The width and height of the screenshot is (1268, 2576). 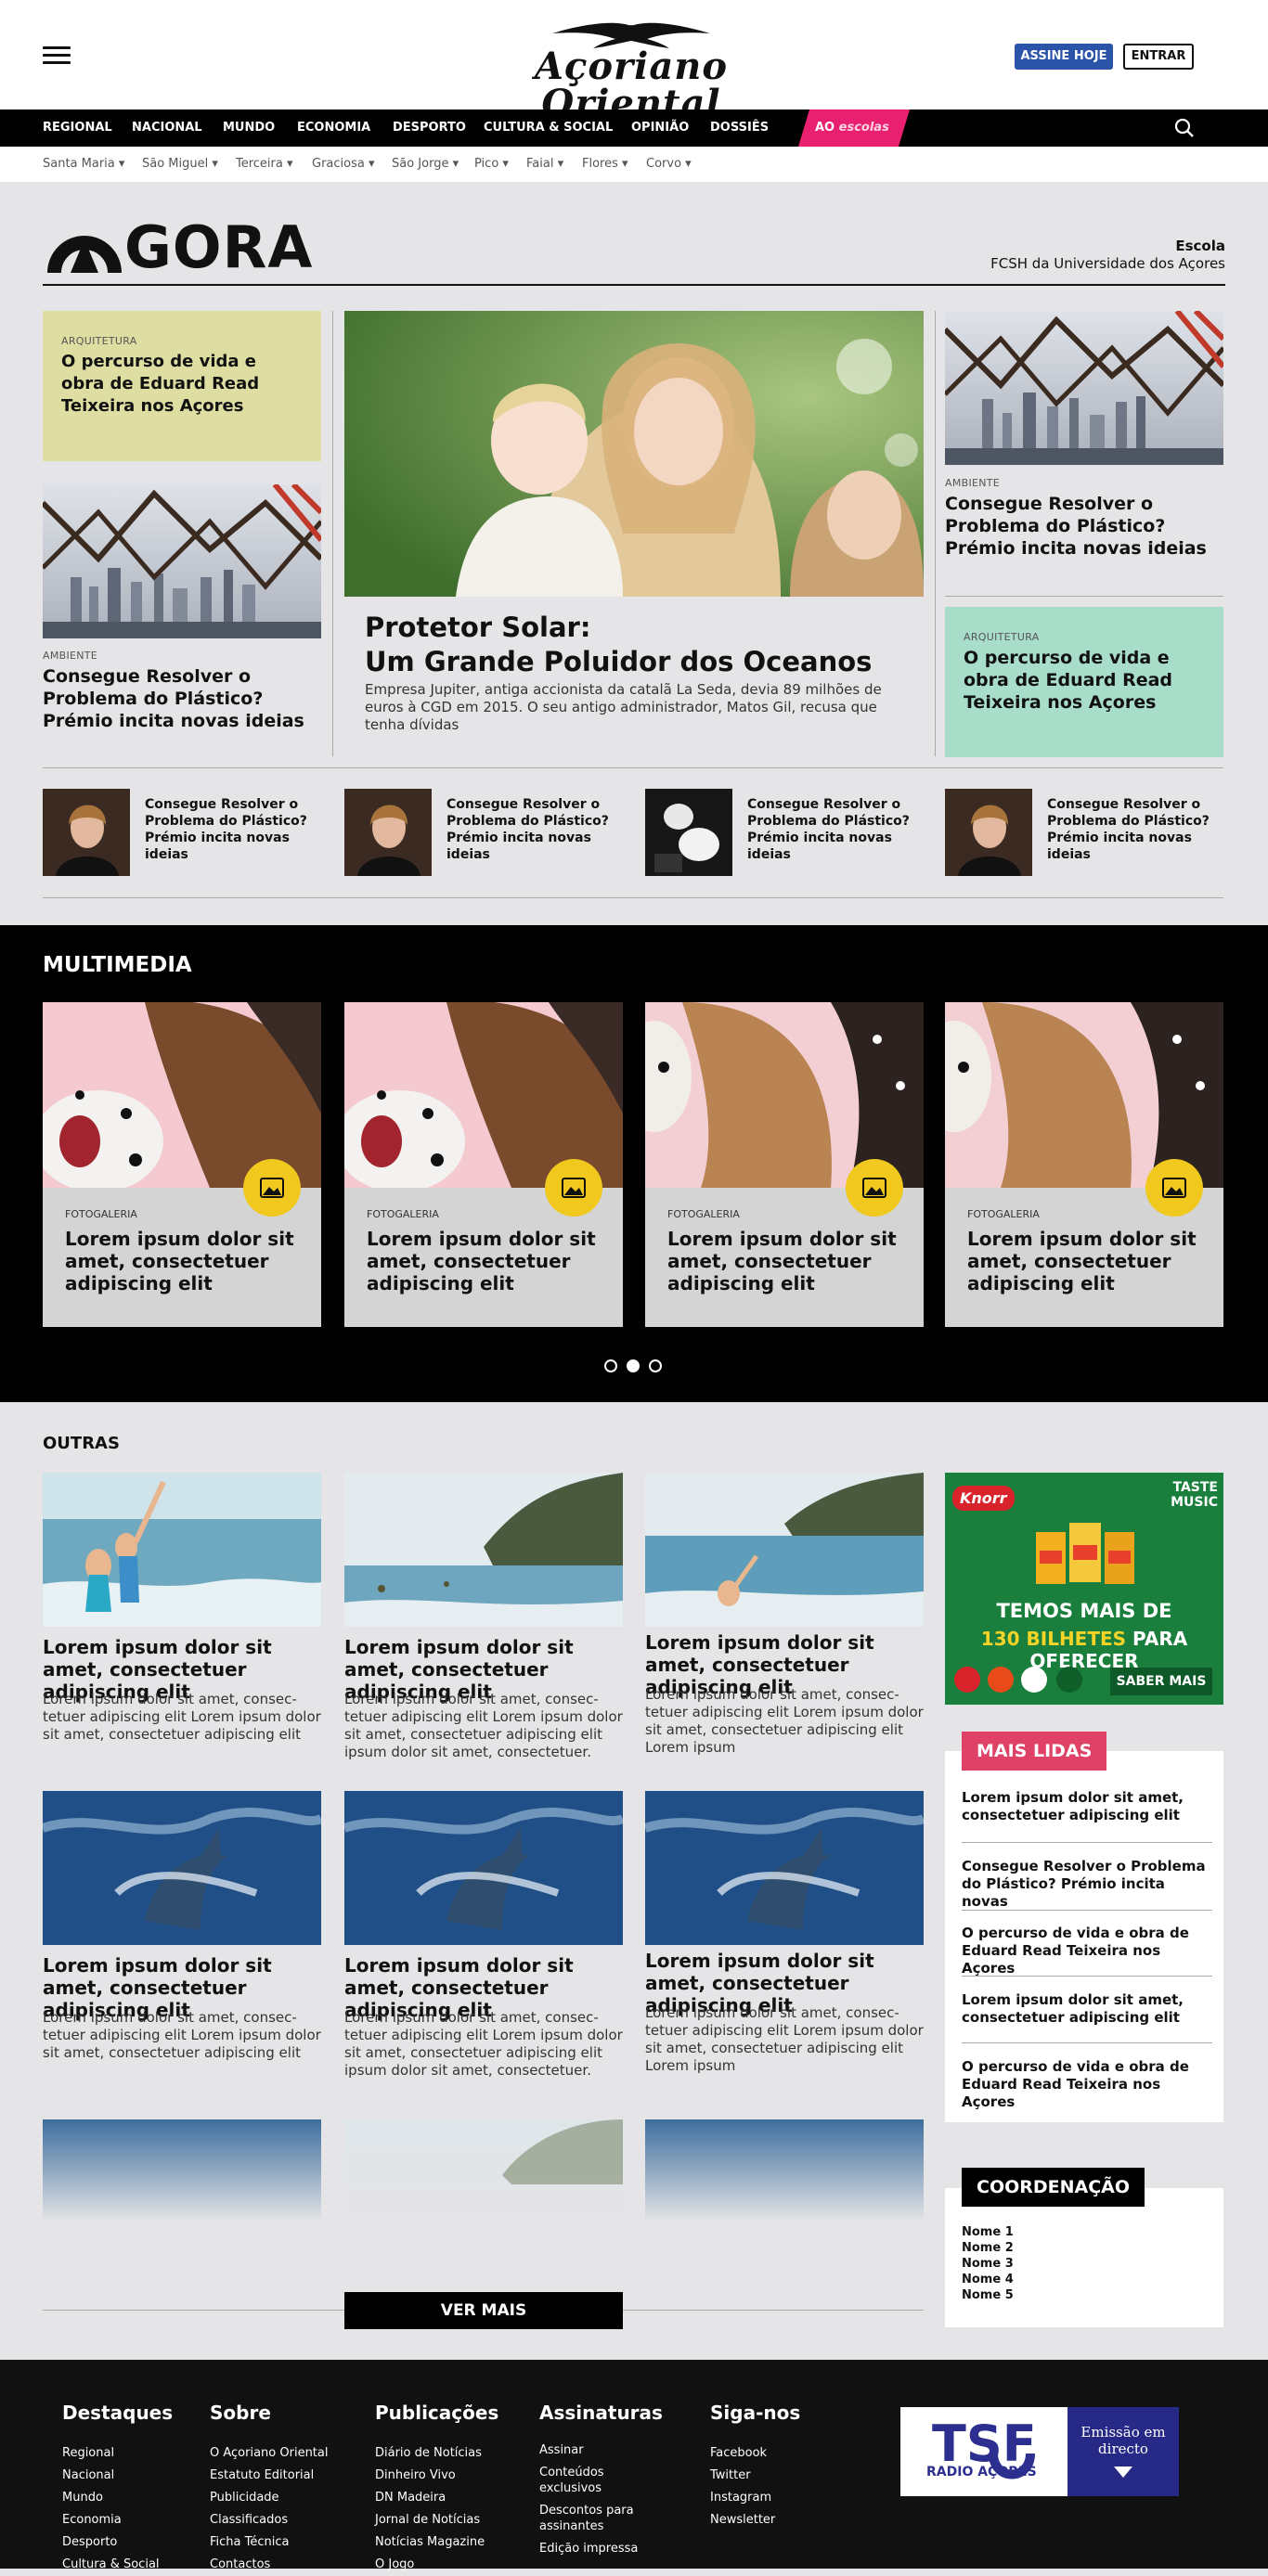 I want to click on nav-item-nacional: NACIONAL, so click(x=167, y=128).